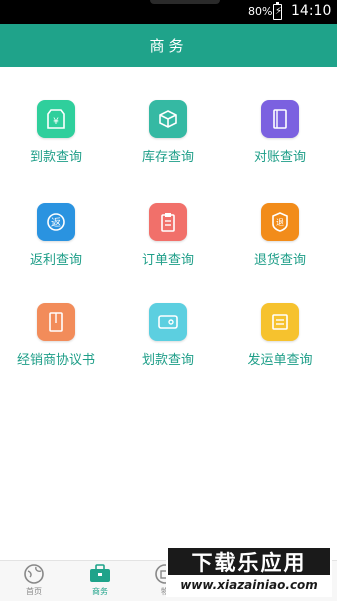  What do you see at coordinates (56, 140) in the screenshot?
I see `tile-payment-query: ¥ 到款查询` at bounding box center [56, 140].